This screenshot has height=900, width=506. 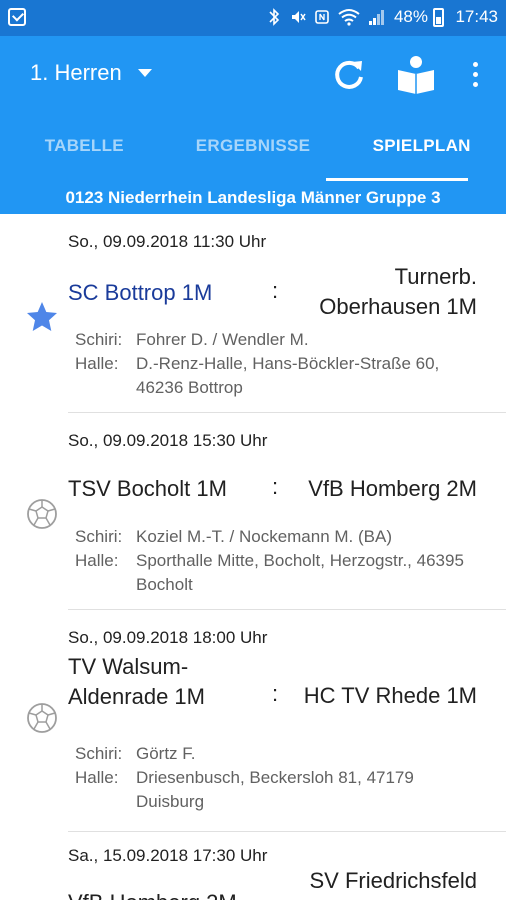 What do you see at coordinates (168, 440) in the screenshot?
I see `match-datetime: So., 09.09.2018 15:30 Uhr` at bounding box center [168, 440].